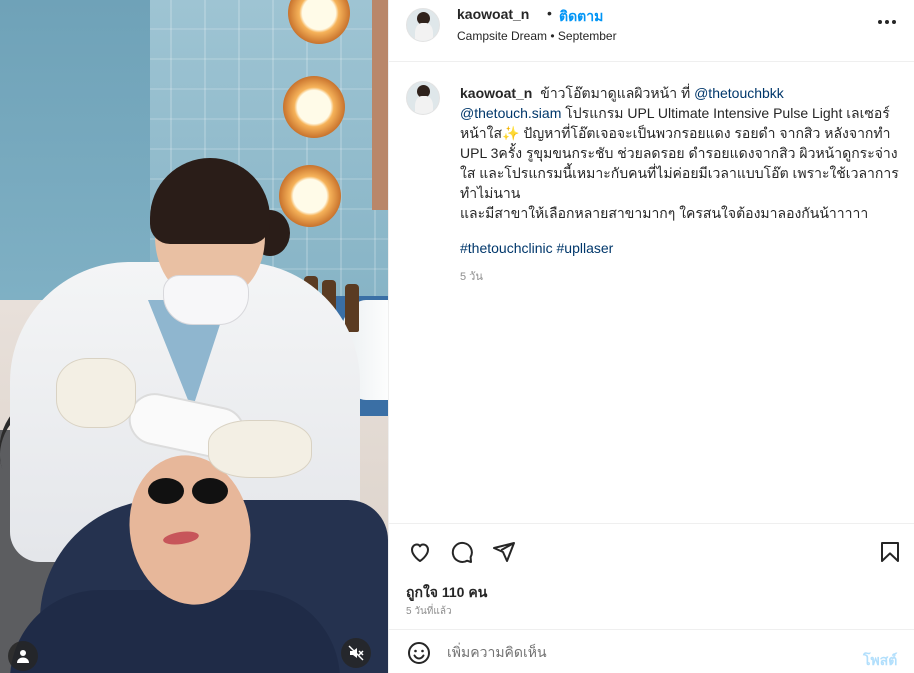  Describe the element at coordinates (380, 105) in the screenshot. I see `mirror-frame` at that location.